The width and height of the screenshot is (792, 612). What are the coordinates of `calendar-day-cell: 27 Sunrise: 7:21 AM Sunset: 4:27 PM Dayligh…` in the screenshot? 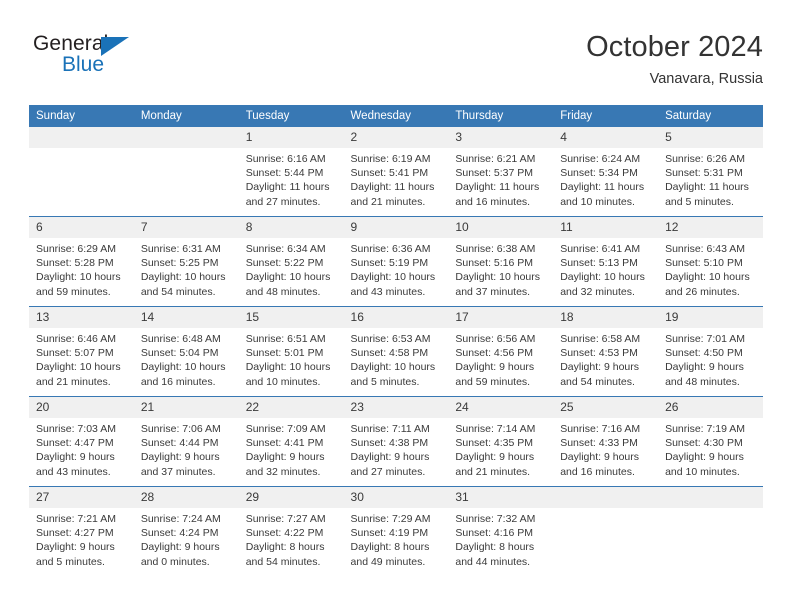 It's located at (81, 531).